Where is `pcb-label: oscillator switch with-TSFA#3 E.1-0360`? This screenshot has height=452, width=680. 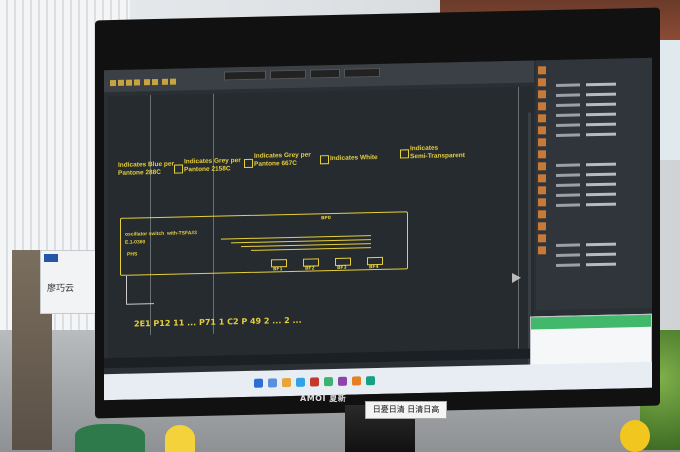
pcb-label: oscillator switch with-TSFA#3 E.1-0360 is located at coordinates (161, 238).